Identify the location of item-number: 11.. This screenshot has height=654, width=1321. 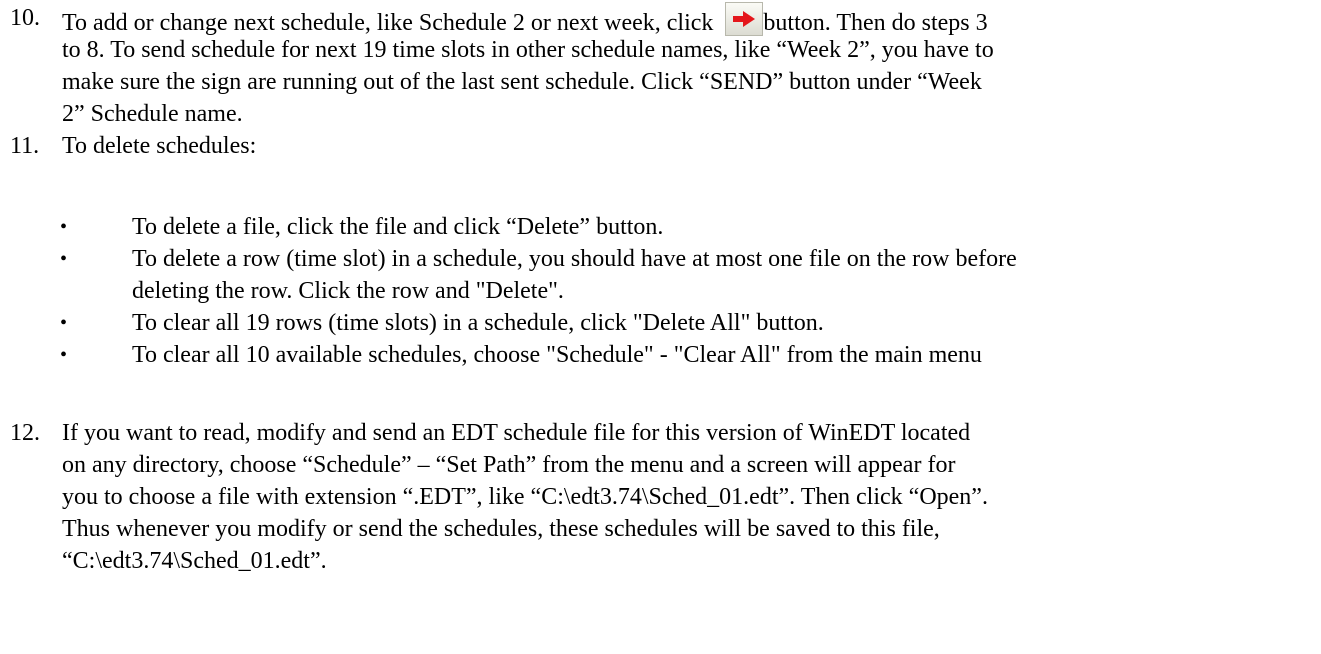
(25, 146).